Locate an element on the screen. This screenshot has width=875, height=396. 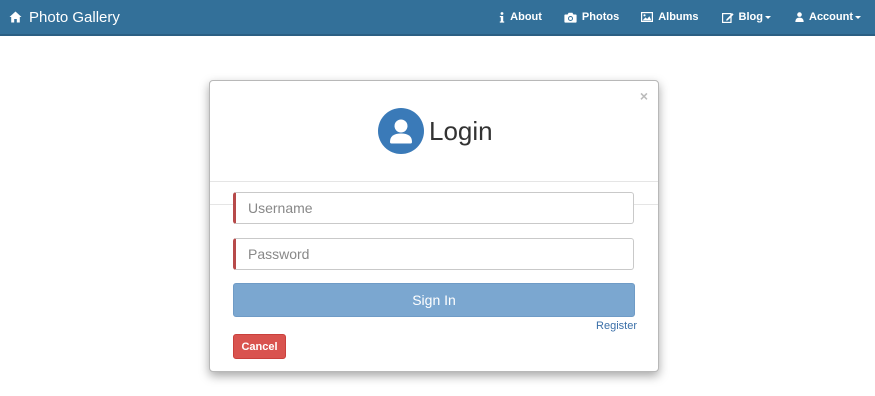
nav-item-account: Account is located at coordinates (828, 17).